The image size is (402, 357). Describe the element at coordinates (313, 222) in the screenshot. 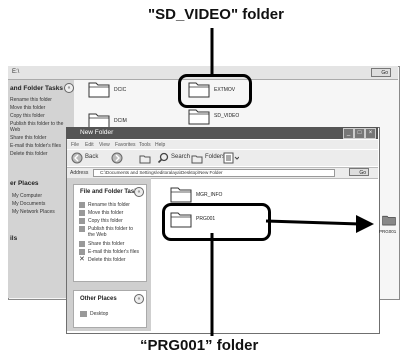

I see `drag-arrow-shaft` at that location.